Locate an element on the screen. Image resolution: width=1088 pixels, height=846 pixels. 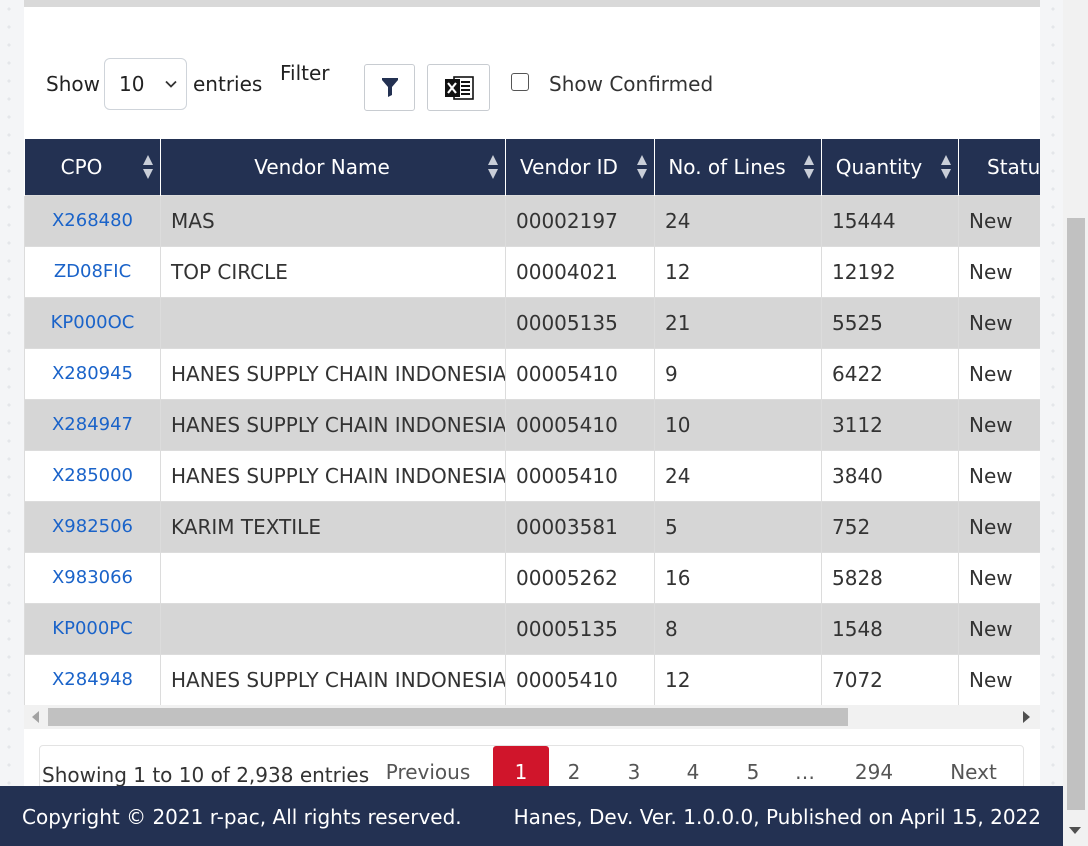
excel-icon is located at coordinates (459, 87).